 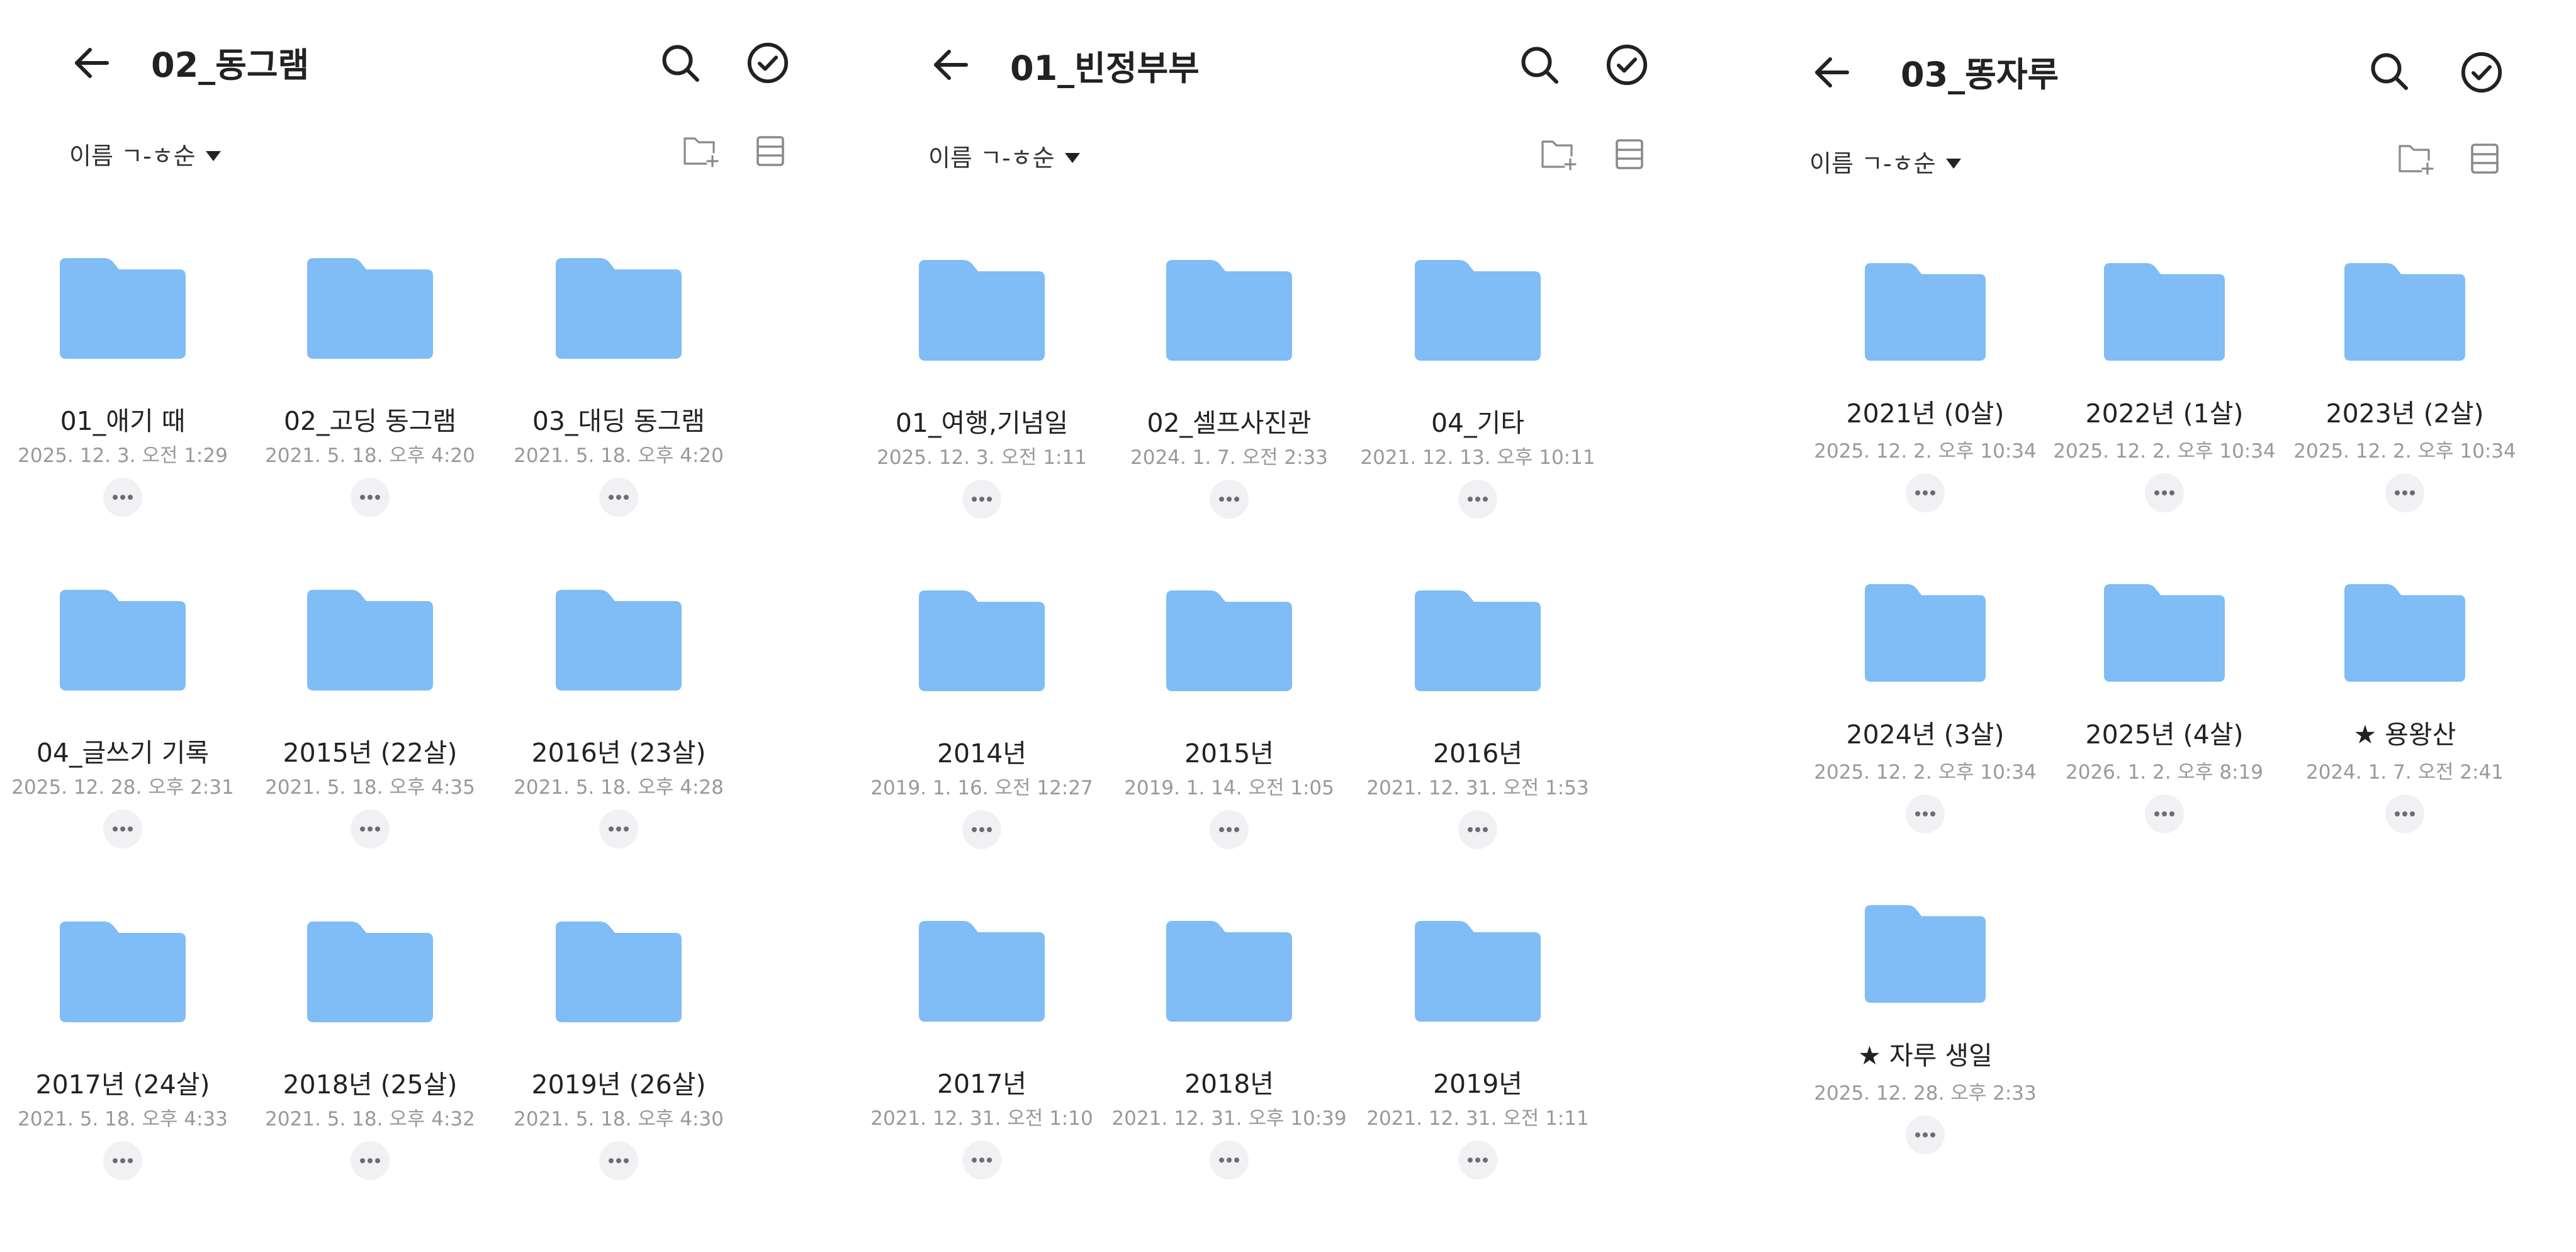 What do you see at coordinates (618, 1084) in the screenshot?
I see `folder-name: 2019년 (26살)` at bounding box center [618, 1084].